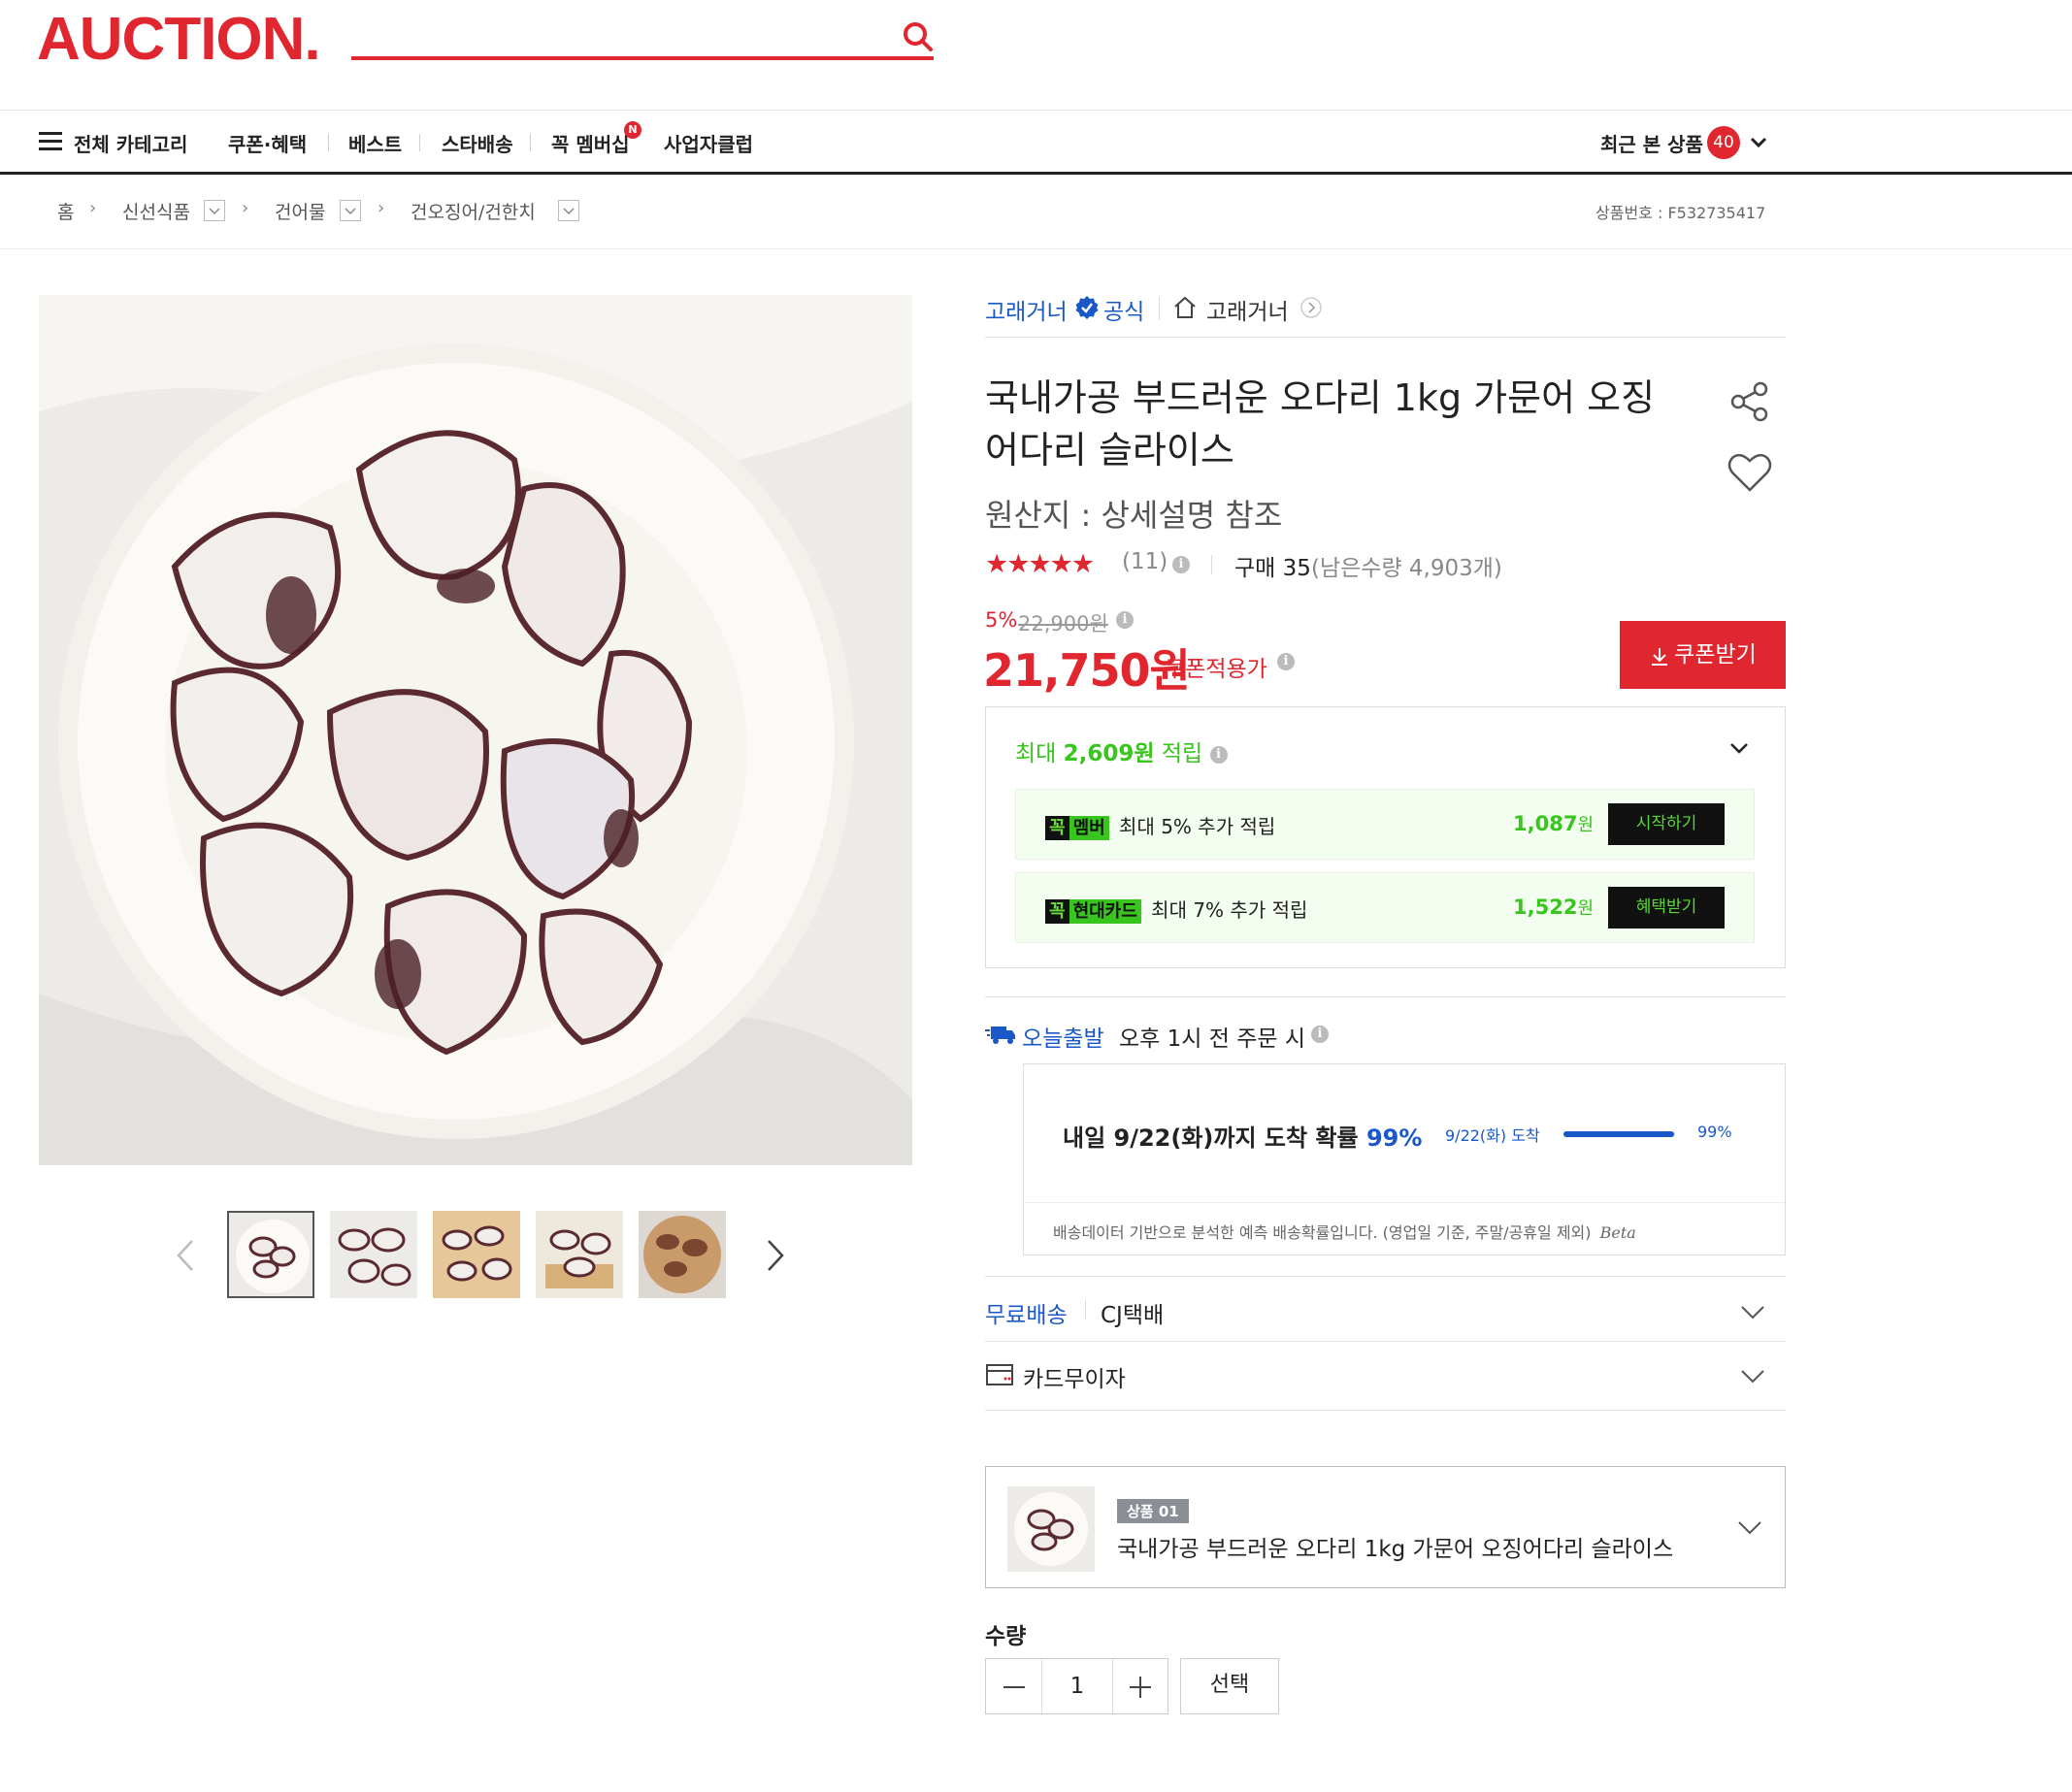 The image size is (2072, 1792). I want to click on breadcrumb-dried-squid: 건오징어/건한치, so click(474, 211).